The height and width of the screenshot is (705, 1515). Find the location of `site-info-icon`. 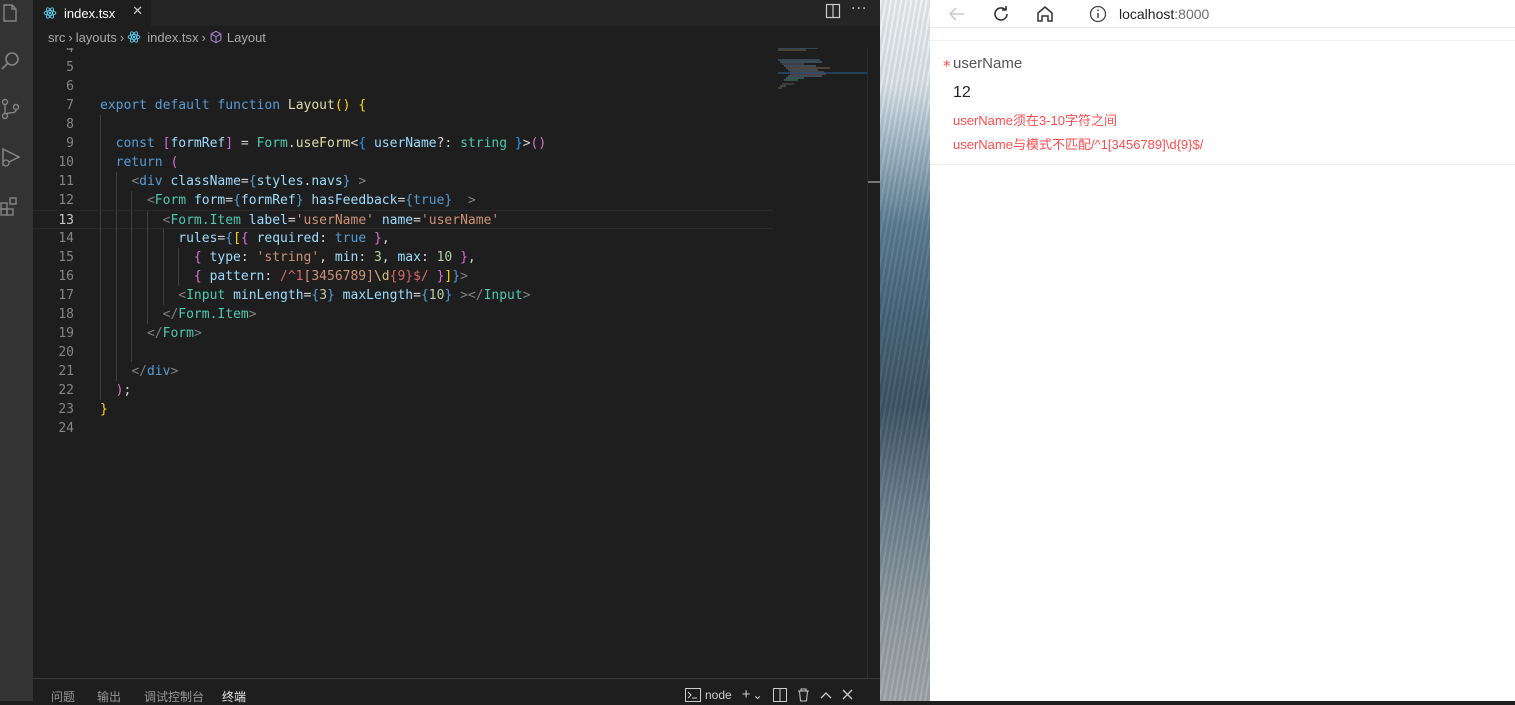

site-info-icon is located at coordinates (1098, 14).